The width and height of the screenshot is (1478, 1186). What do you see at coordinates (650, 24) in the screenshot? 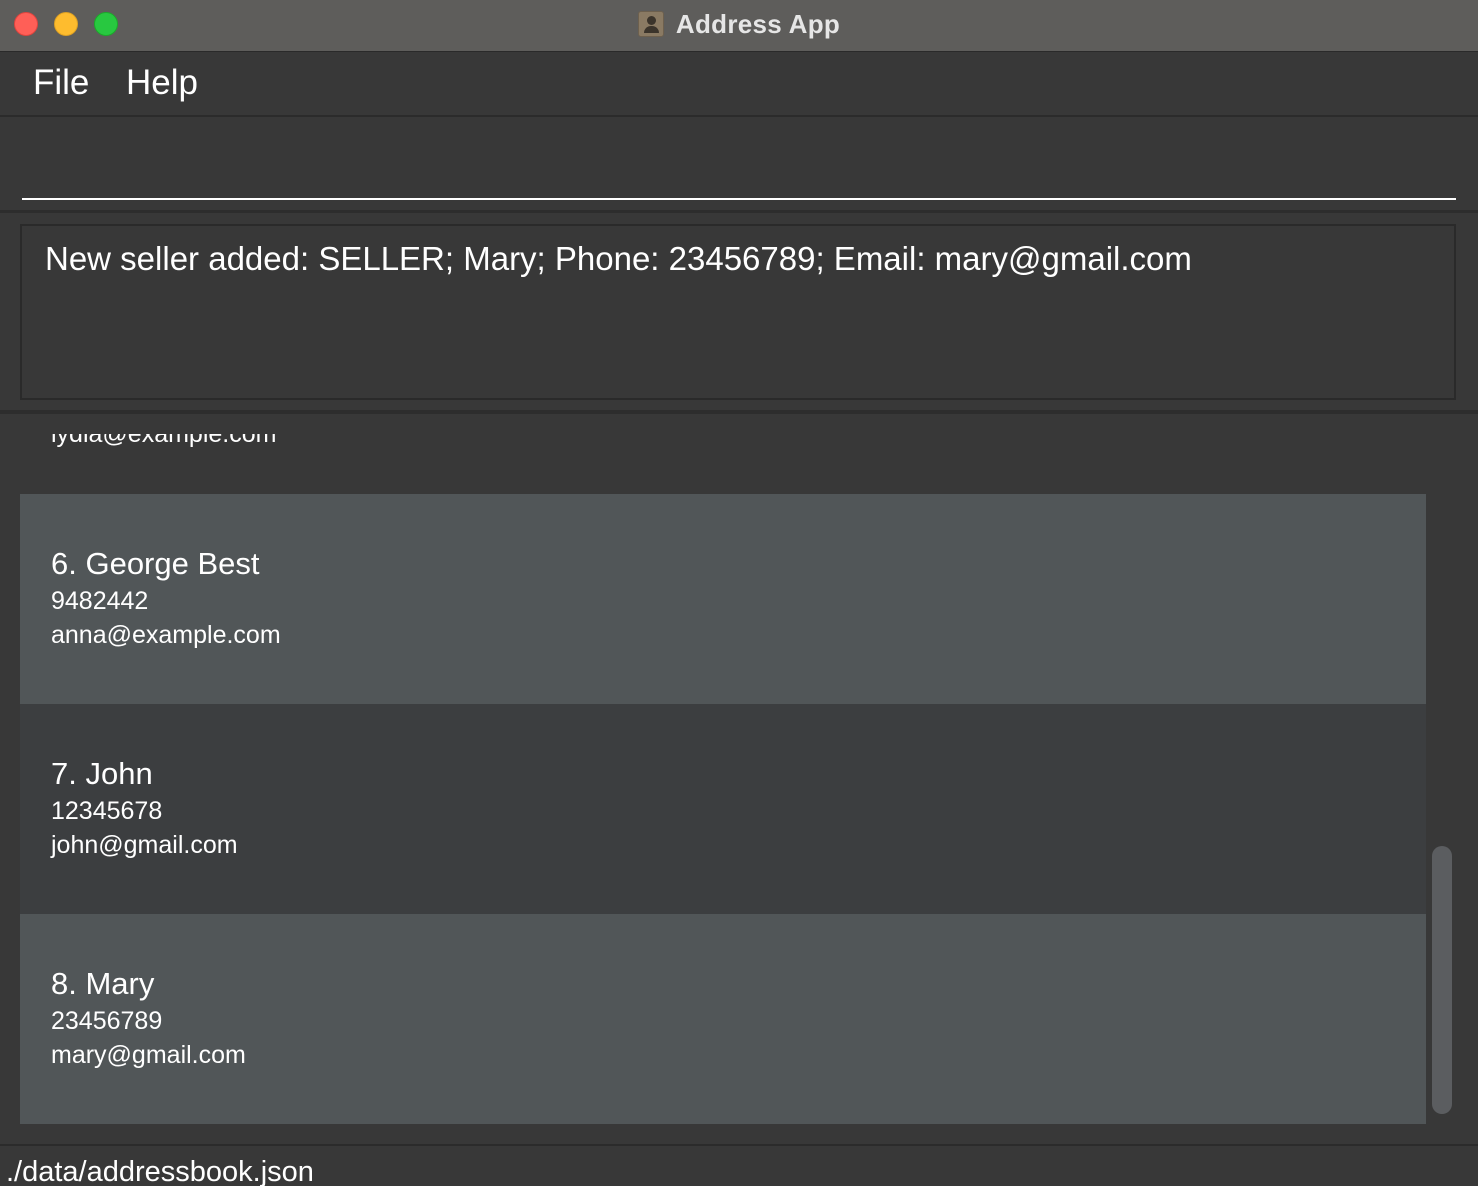
I see `address-book-icon` at bounding box center [650, 24].